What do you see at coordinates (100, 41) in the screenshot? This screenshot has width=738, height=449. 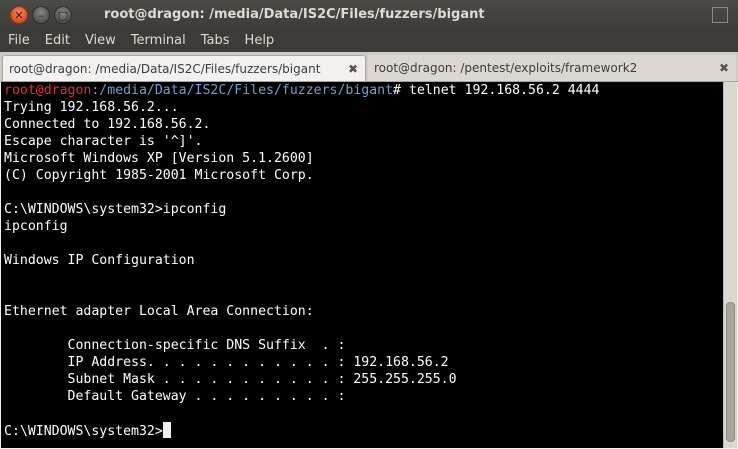 I see `menu-view: View` at bounding box center [100, 41].